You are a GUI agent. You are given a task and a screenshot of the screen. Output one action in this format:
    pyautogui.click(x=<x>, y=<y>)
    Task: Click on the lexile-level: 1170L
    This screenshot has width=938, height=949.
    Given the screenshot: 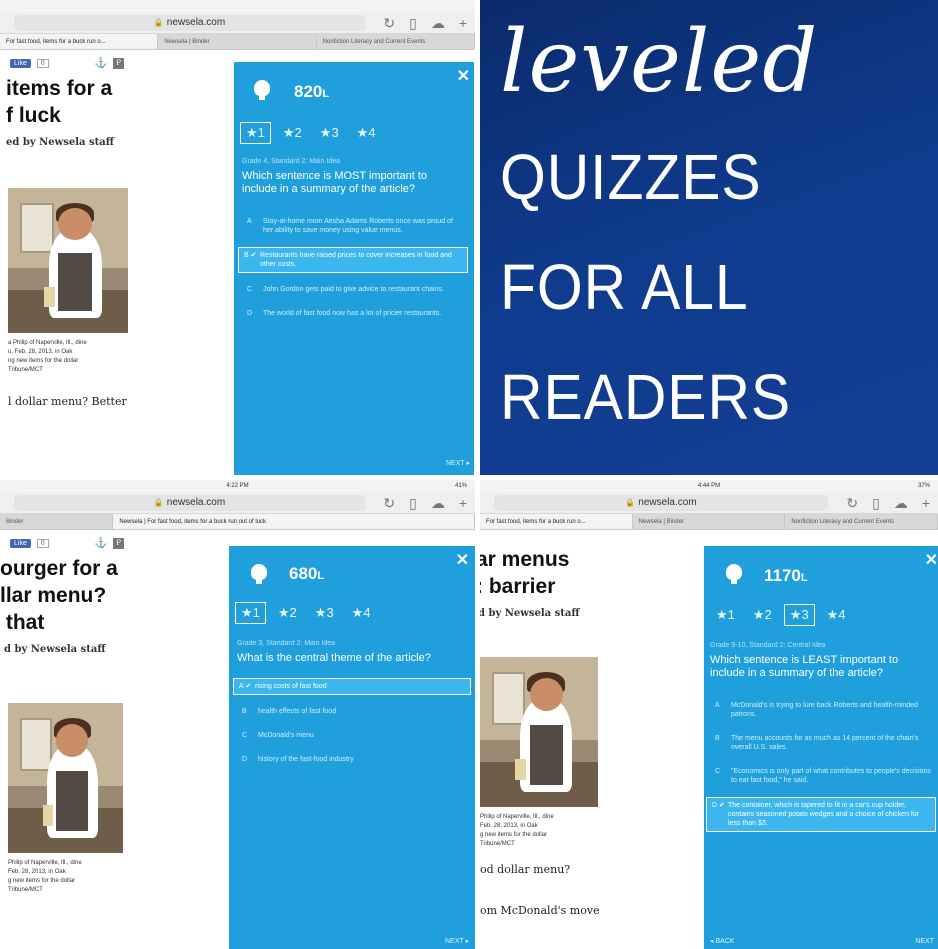 What is the action you would take?
    pyautogui.click(x=786, y=575)
    